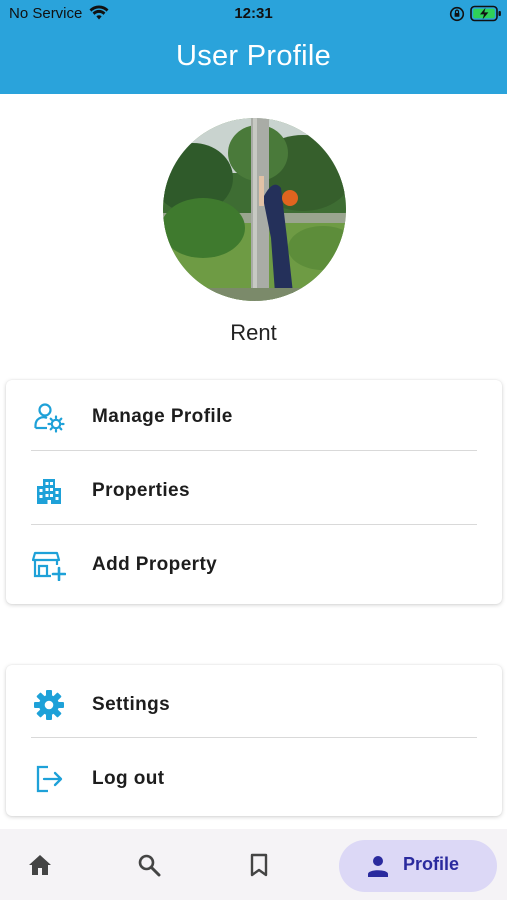 The width and height of the screenshot is (507, 900). What do you see at coordinates (431, 864) in the screenshot?
I see `nav-profile-label: Profile` at bounding box center [431, 864].